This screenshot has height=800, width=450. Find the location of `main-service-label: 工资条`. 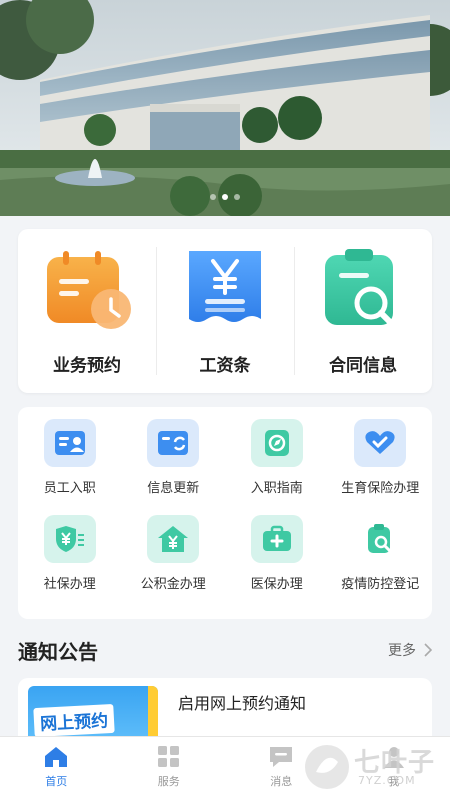

main-service-label: 工资条 is located at coordinates (225, 366).